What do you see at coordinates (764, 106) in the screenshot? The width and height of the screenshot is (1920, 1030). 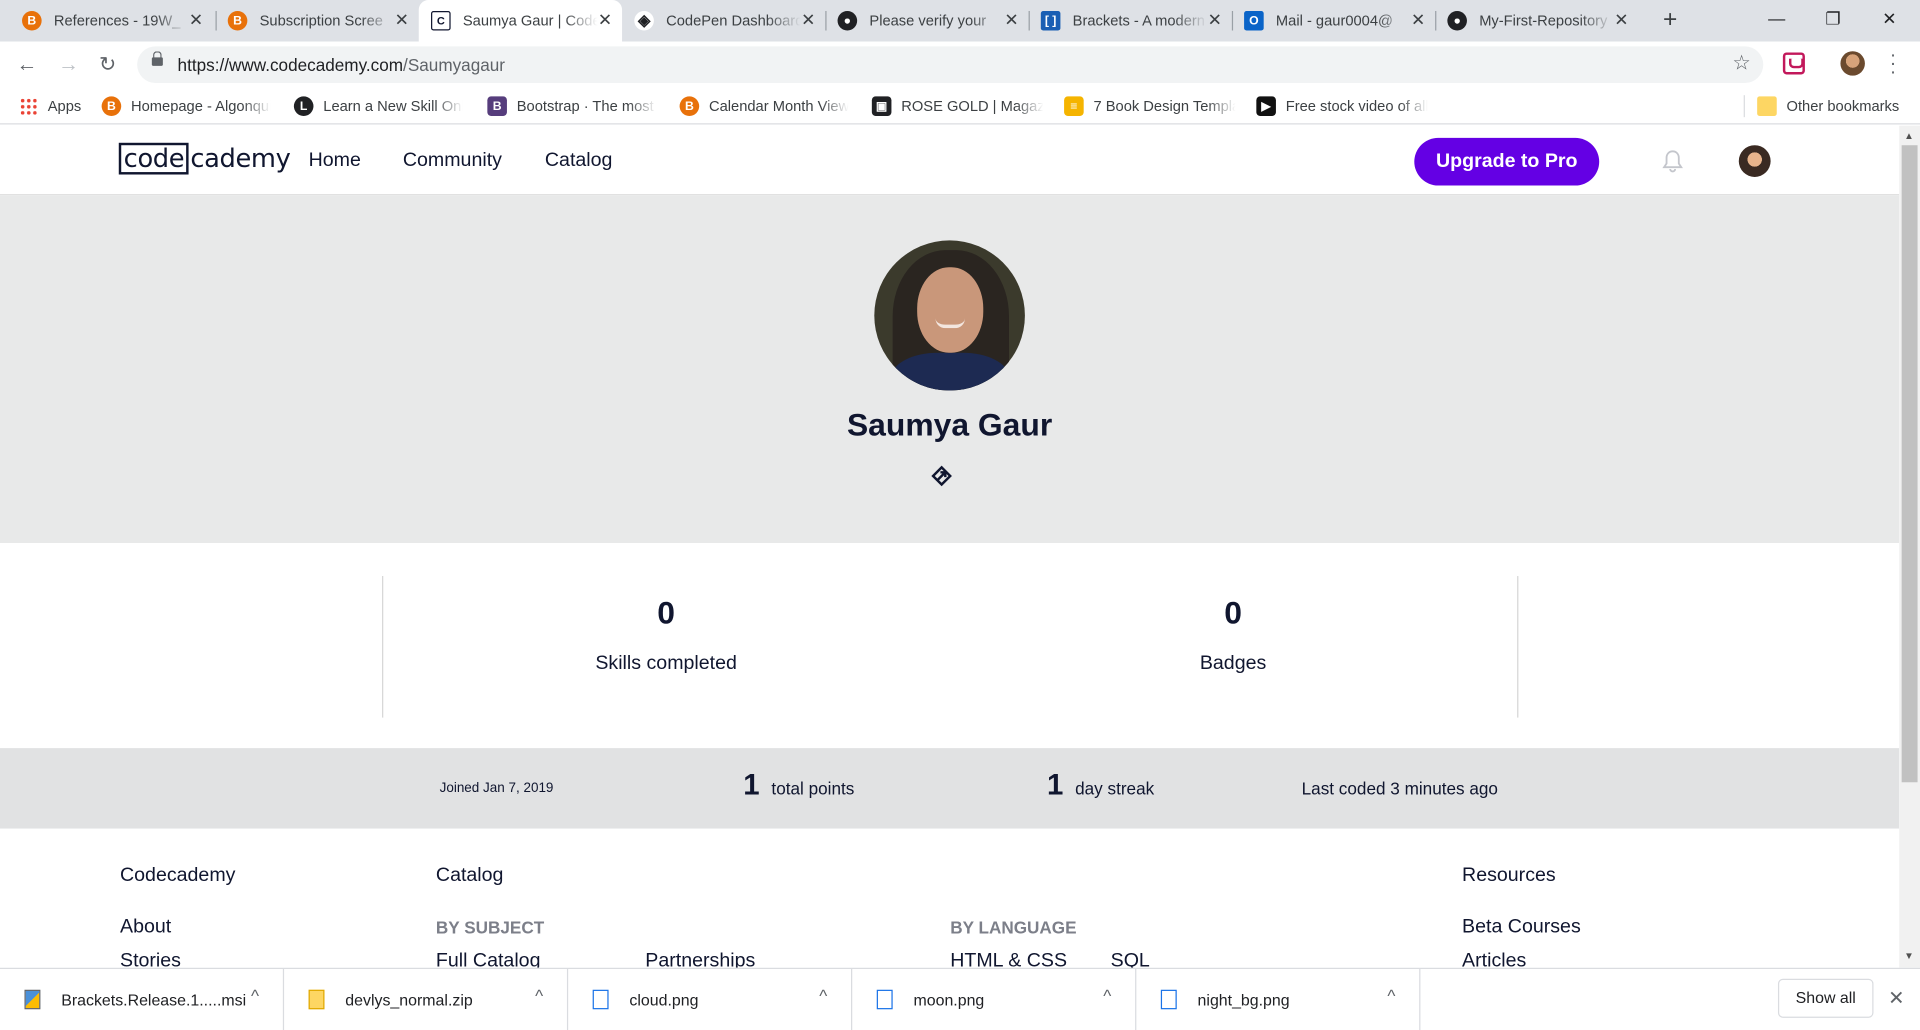 I see `bookmark-calendar: B Calendar Month View` at bounding box center [764, 106].